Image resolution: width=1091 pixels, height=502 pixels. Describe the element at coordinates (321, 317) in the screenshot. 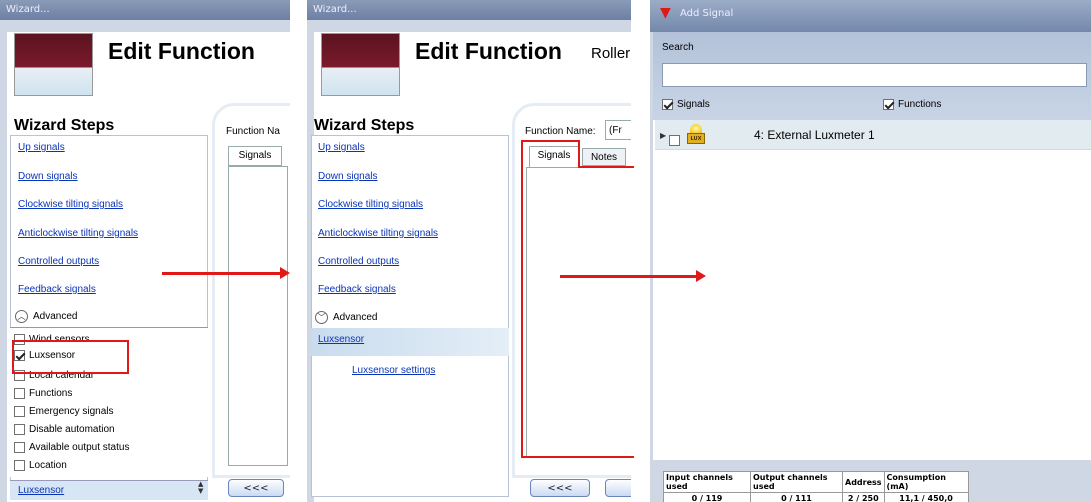

I see `chevron-down-icon: ﹀` at that location.